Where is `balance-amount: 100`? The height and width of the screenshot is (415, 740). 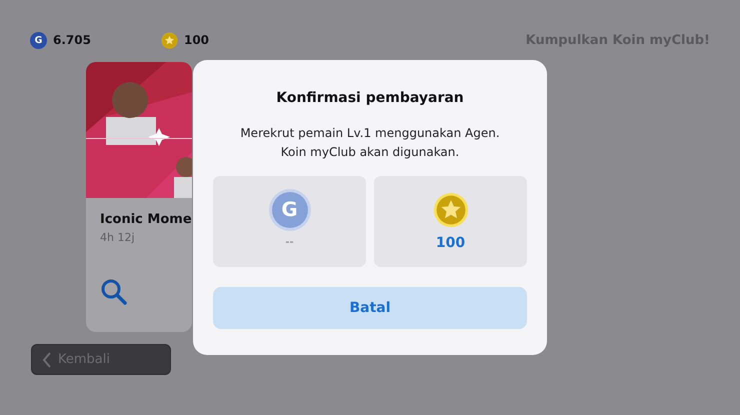
balance-amount: 100 is located at coordinates (197, 40).